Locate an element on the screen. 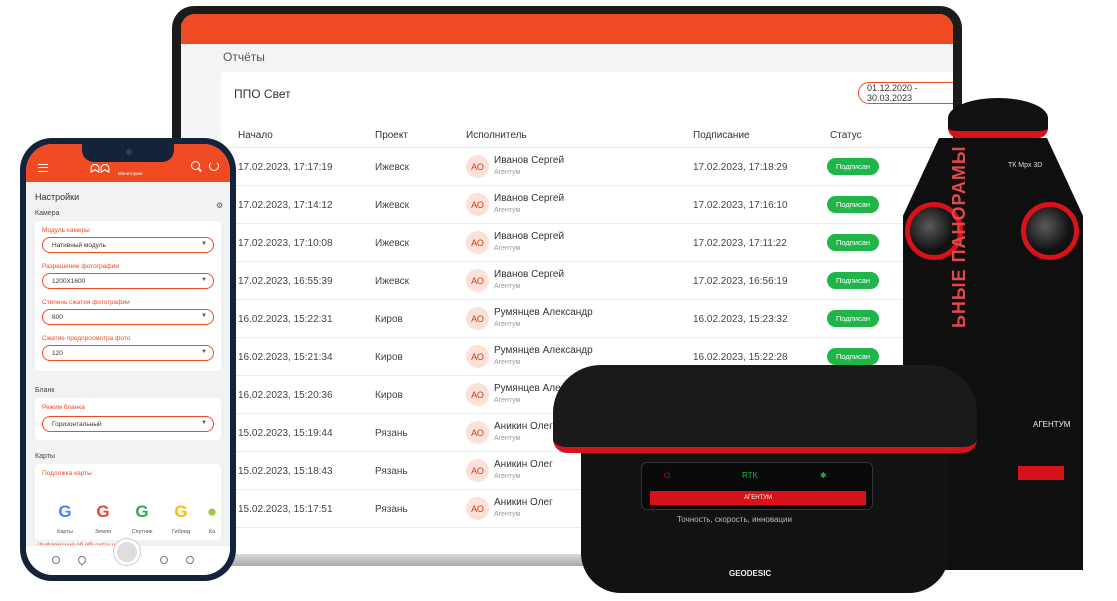 This screenshot has width=1117, height=601. signed-cell: 17.02.2023, 17:18:29 is located at coordinates (740, 167).